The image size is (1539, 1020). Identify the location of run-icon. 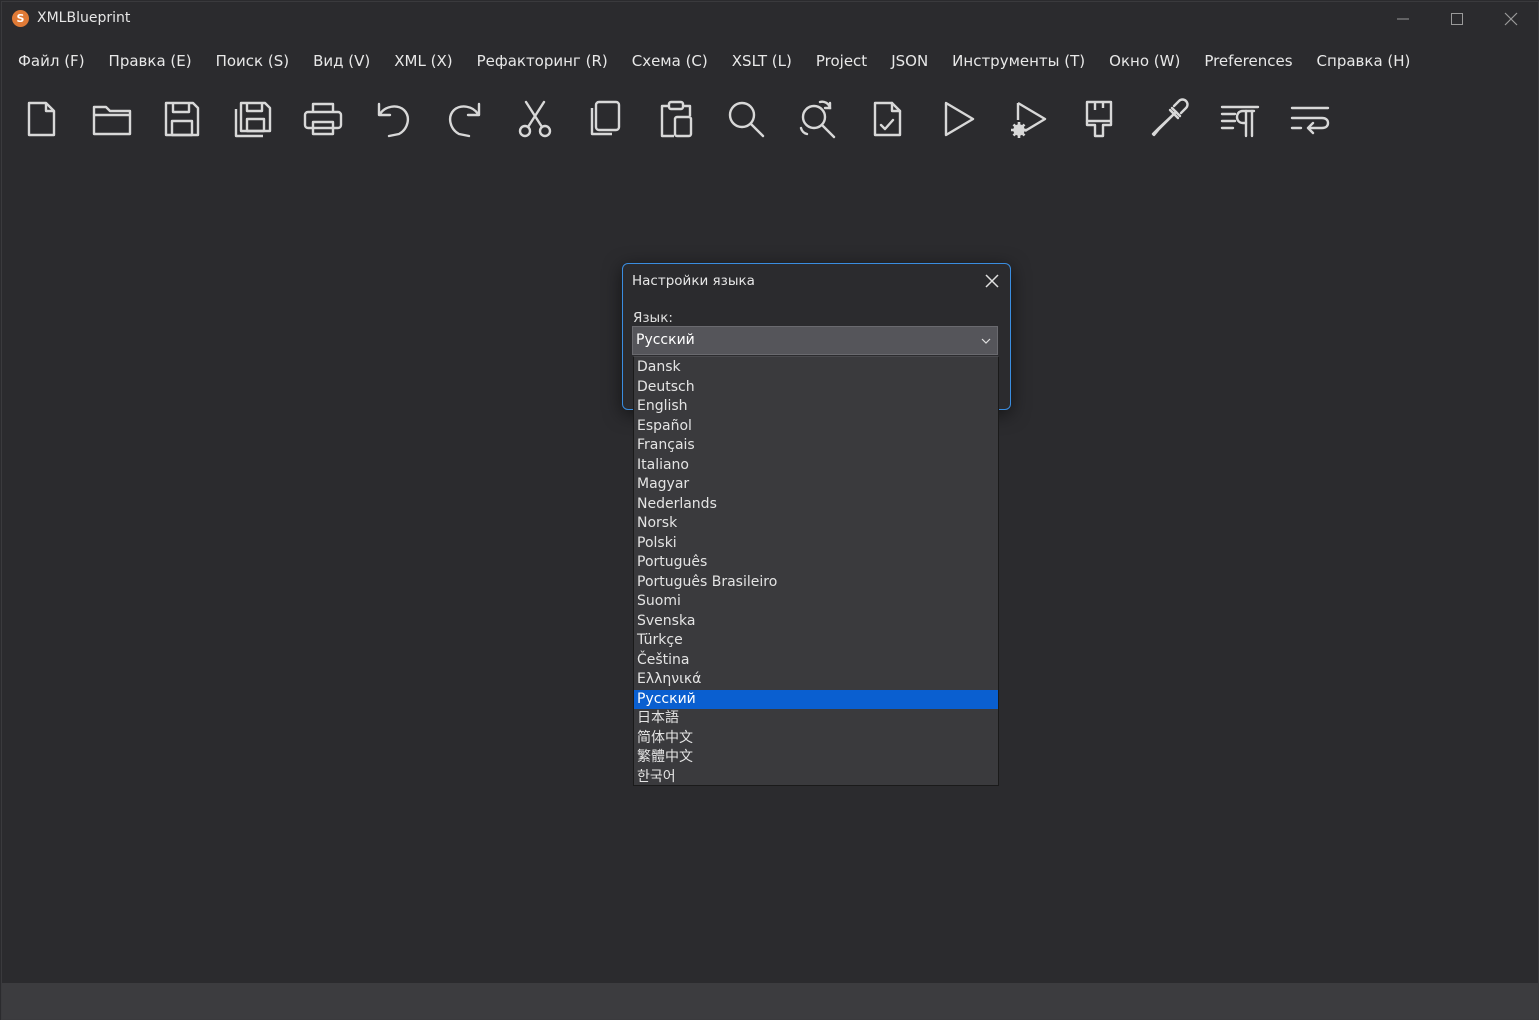
(959, 119).